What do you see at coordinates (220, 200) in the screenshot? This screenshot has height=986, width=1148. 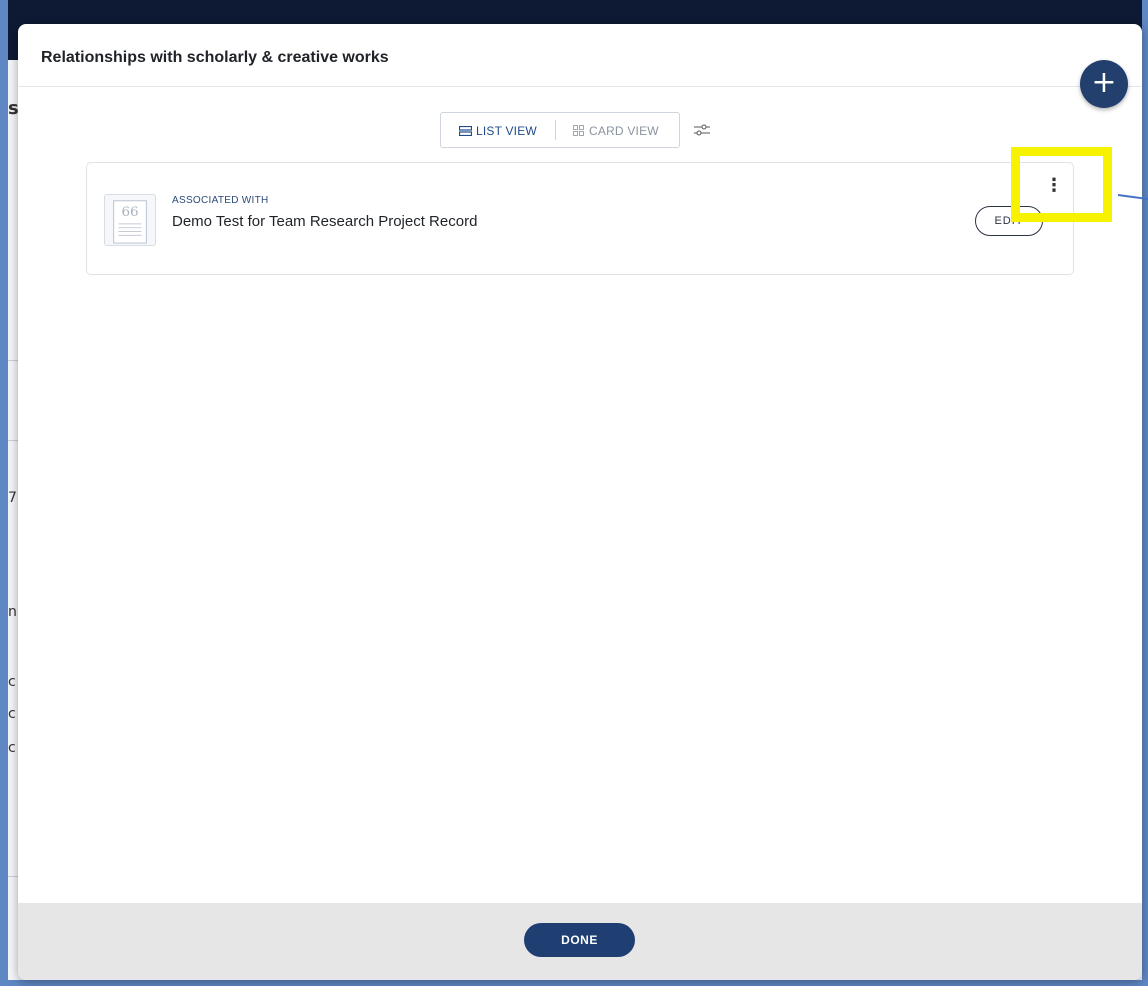 I see `relationship-type-label: ASSOCIATED WITH` at bounding box center [220, 200].